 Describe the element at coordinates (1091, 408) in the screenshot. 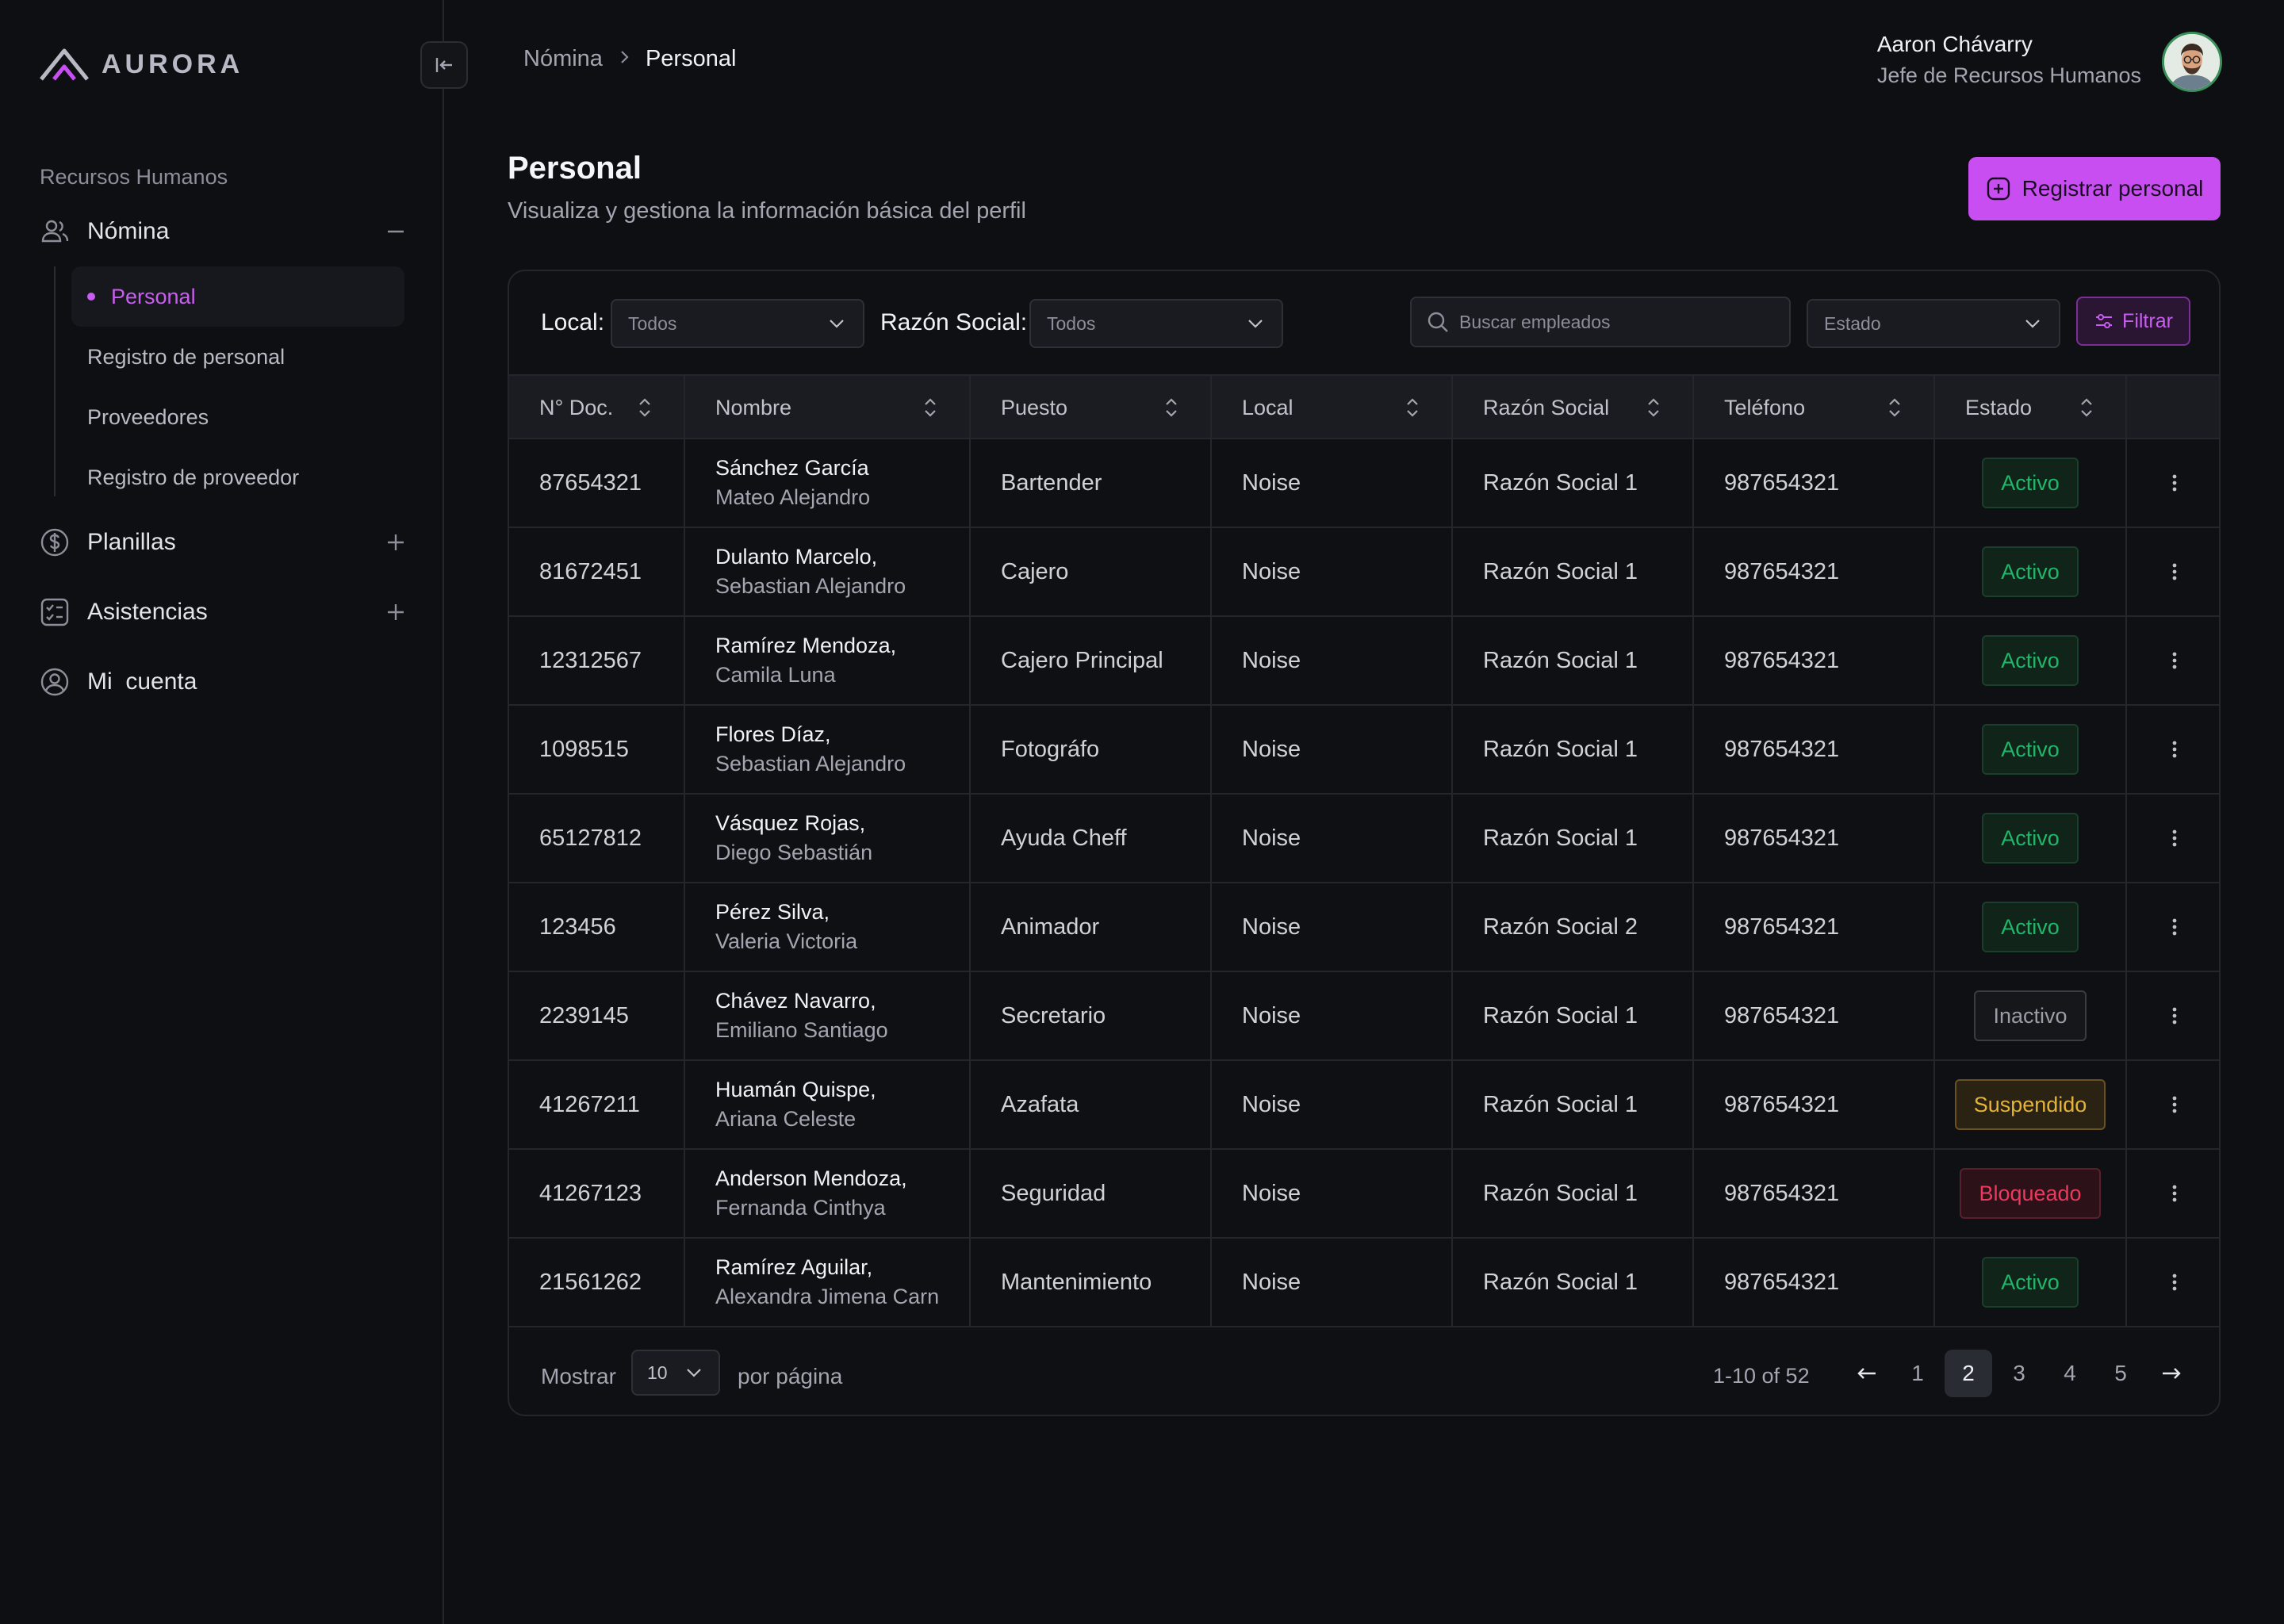

I see `column-header: Puesto` at that location.